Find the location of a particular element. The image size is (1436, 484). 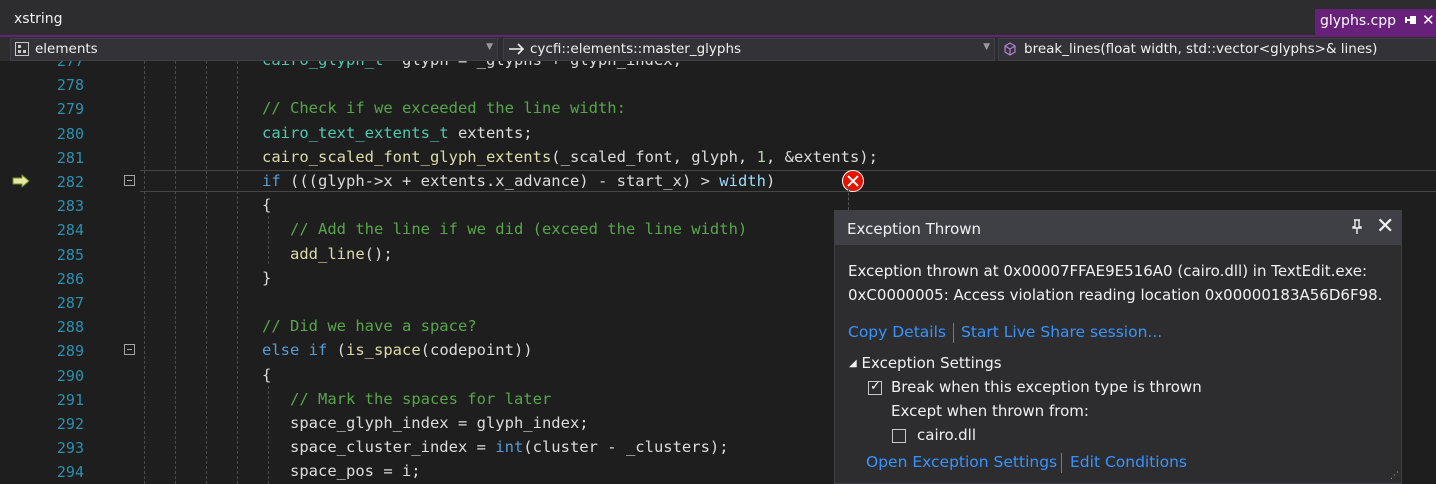

code-line: // Mark the spaces for later is located at coordinates (406, 399).